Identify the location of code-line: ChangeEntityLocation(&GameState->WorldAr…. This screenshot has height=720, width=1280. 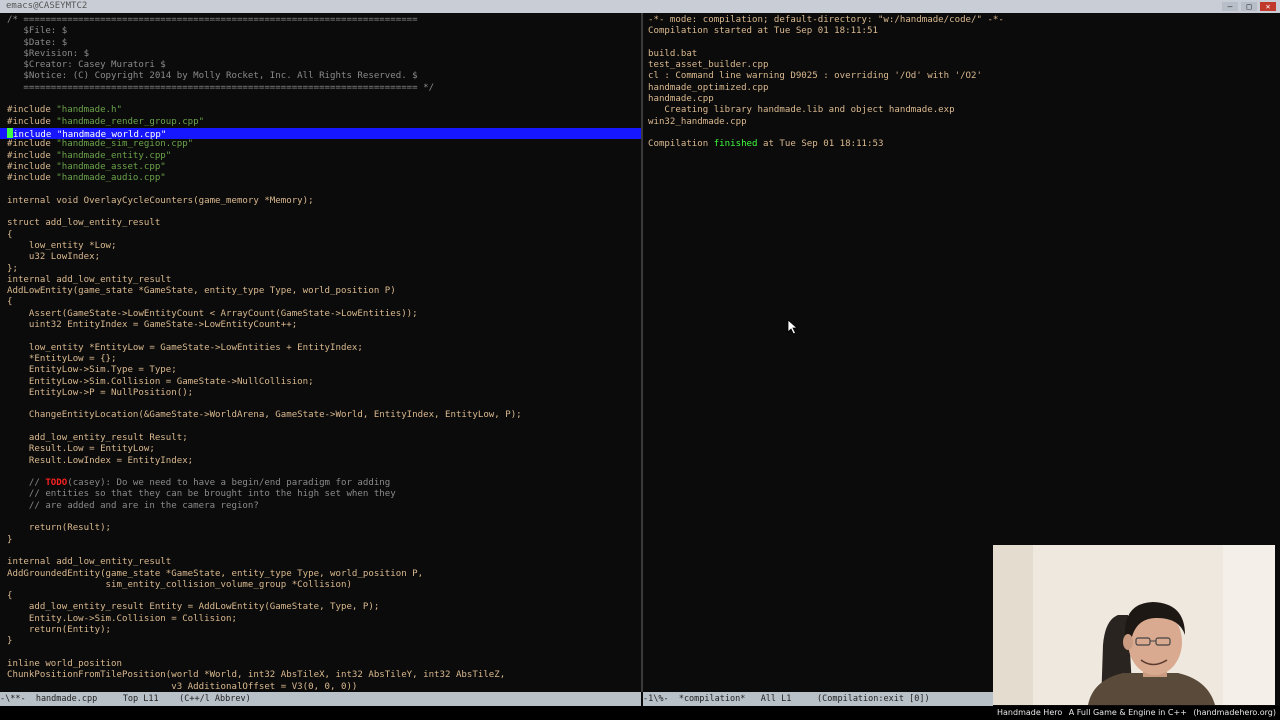
(324, 415).